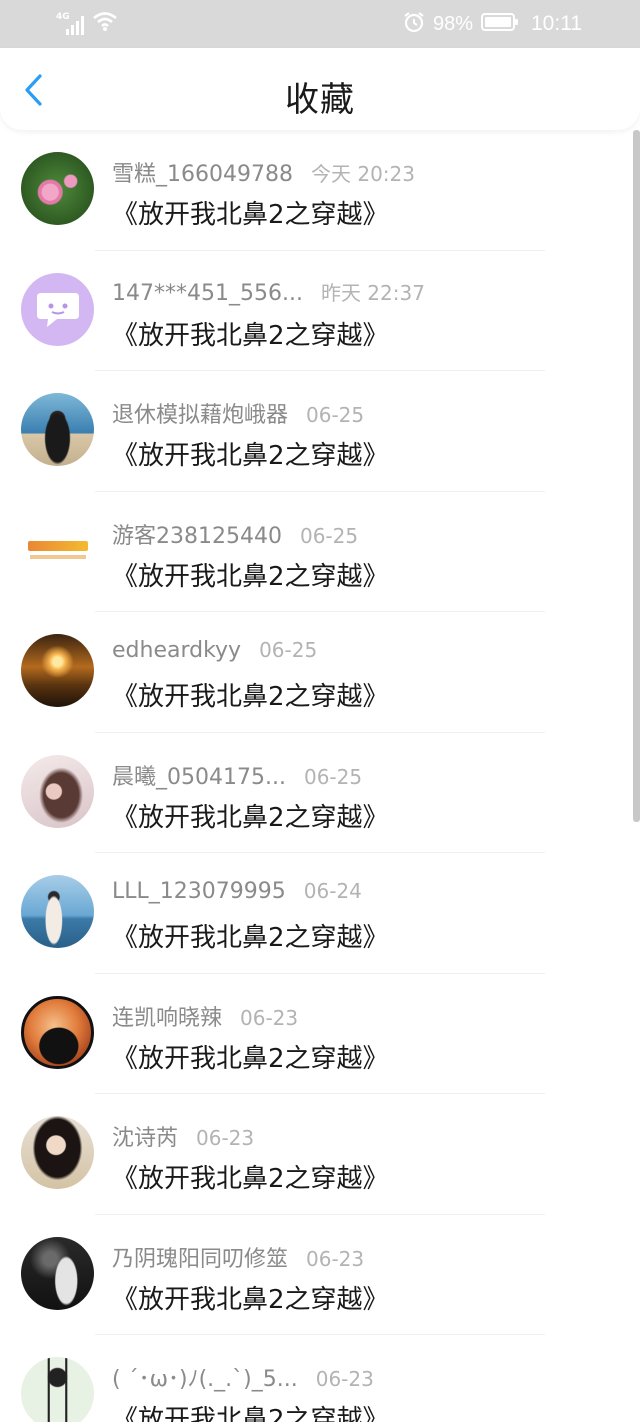  Describe the element at coordinates (167, 1018) in the screenshot. I see `user-name: 连凯响晓辣` at that location.